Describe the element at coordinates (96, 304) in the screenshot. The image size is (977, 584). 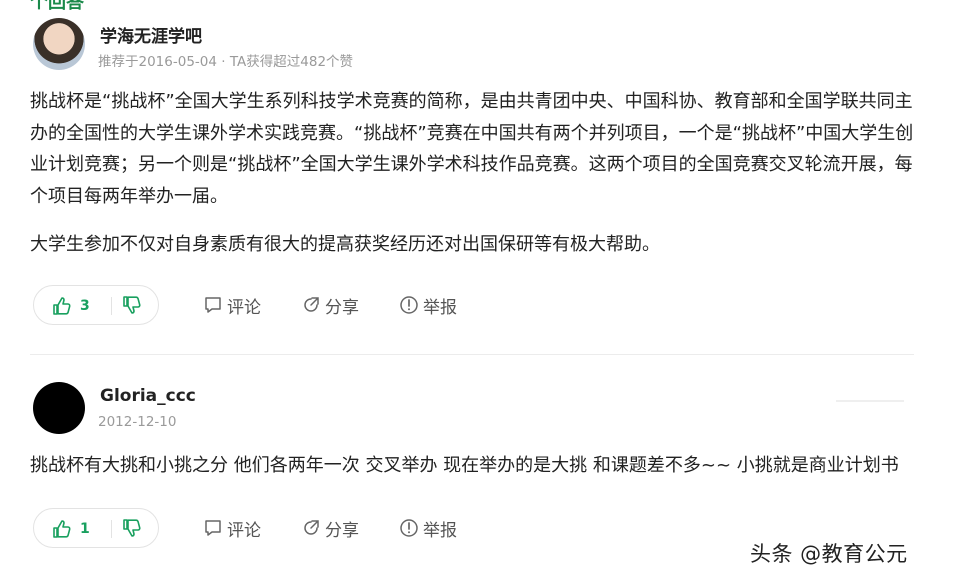
I see `vote-box: 3` at that location.